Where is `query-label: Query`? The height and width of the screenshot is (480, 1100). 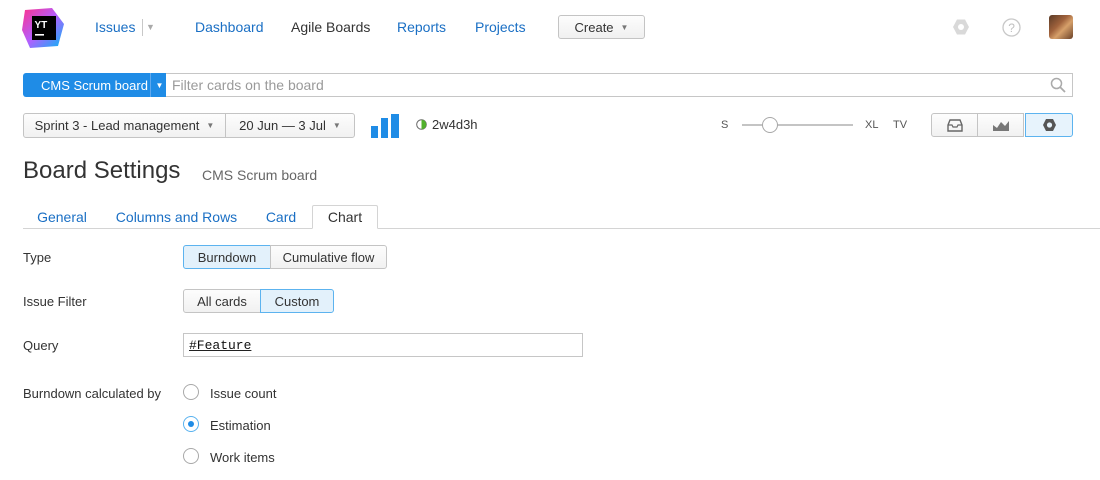
query-label: Query is located at coordinates (41, 345).